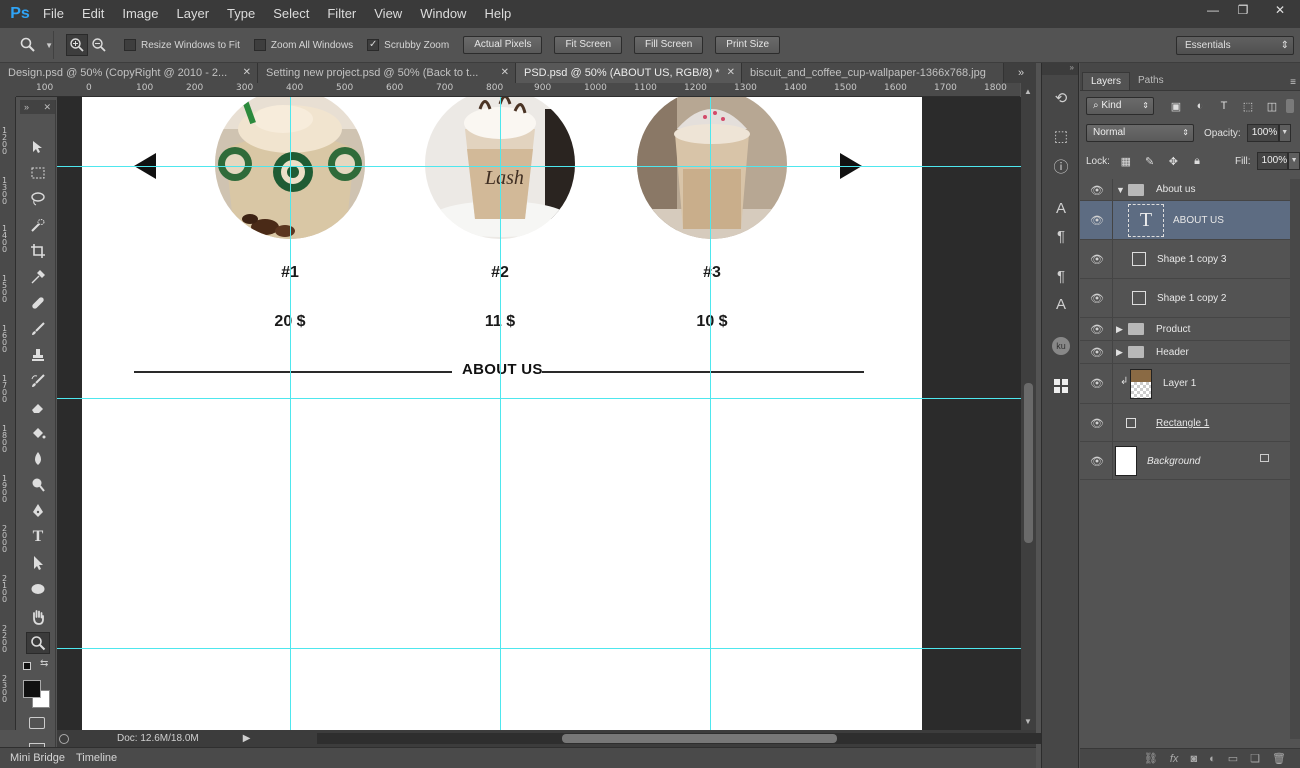 The height and width of the screenshot is (768, 1300). I want to click on crop-tool, so click(38, 251).